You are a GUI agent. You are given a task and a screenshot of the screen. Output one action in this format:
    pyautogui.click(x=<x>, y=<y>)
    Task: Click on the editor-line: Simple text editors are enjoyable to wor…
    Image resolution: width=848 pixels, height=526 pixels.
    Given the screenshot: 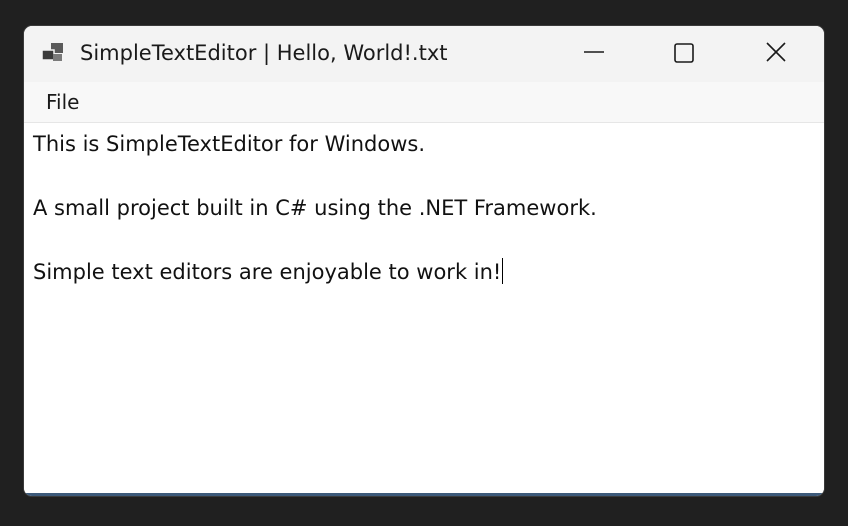 What is the action you would take?
    pyautogui.click(x=267, y=272)
    